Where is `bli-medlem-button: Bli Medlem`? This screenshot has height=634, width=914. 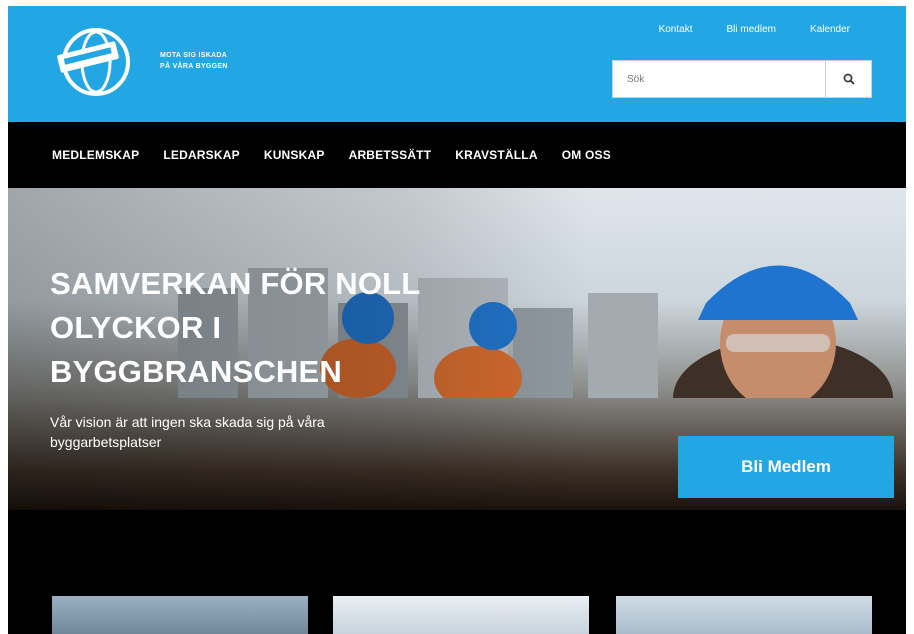 bli-medlem-button: Bli Medlem is located at coordinates (786, 467).